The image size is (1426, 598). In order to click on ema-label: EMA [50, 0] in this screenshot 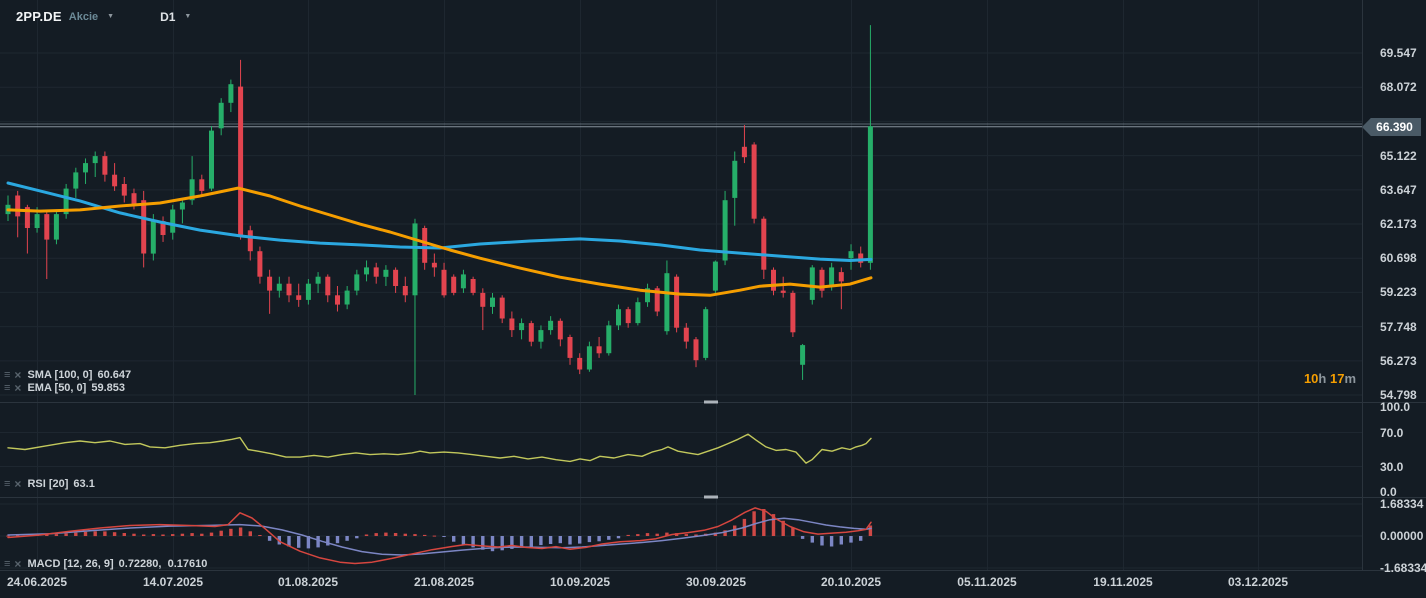, I will do `click(57, 388)`.